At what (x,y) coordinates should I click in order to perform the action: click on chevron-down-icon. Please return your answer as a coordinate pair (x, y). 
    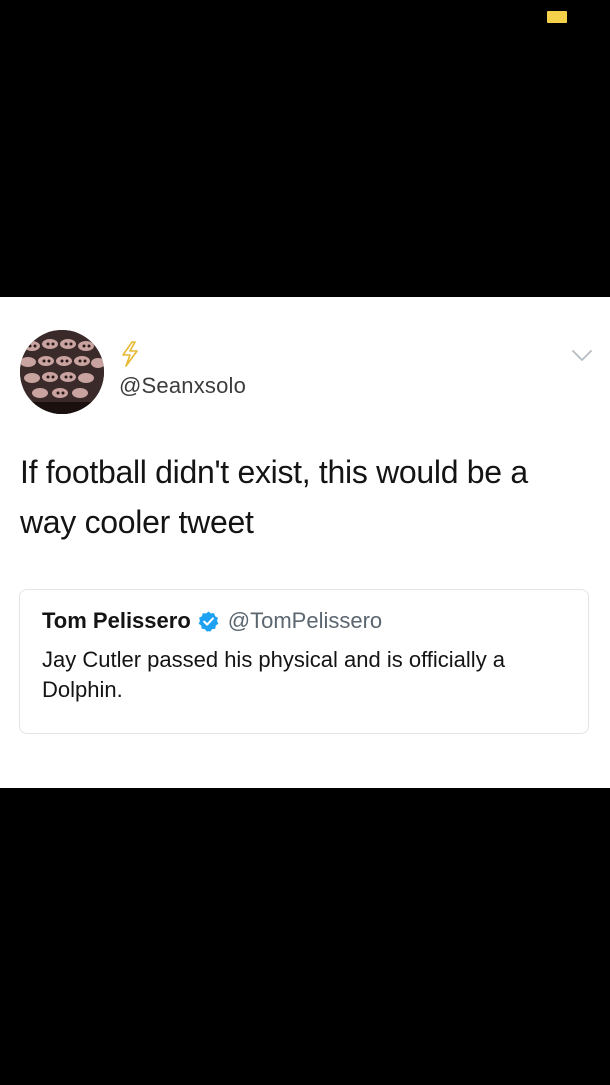
    Looking at the image, I should click on (582, 356).